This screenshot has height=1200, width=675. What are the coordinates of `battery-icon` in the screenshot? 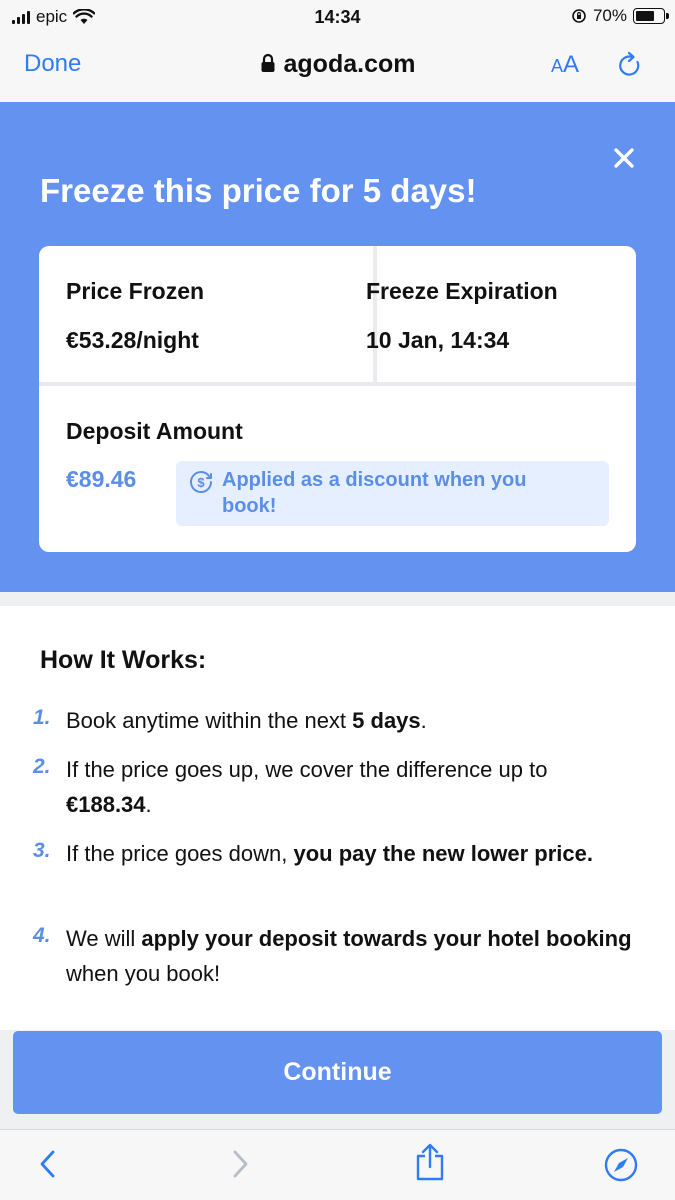 It's located at (651, 16).